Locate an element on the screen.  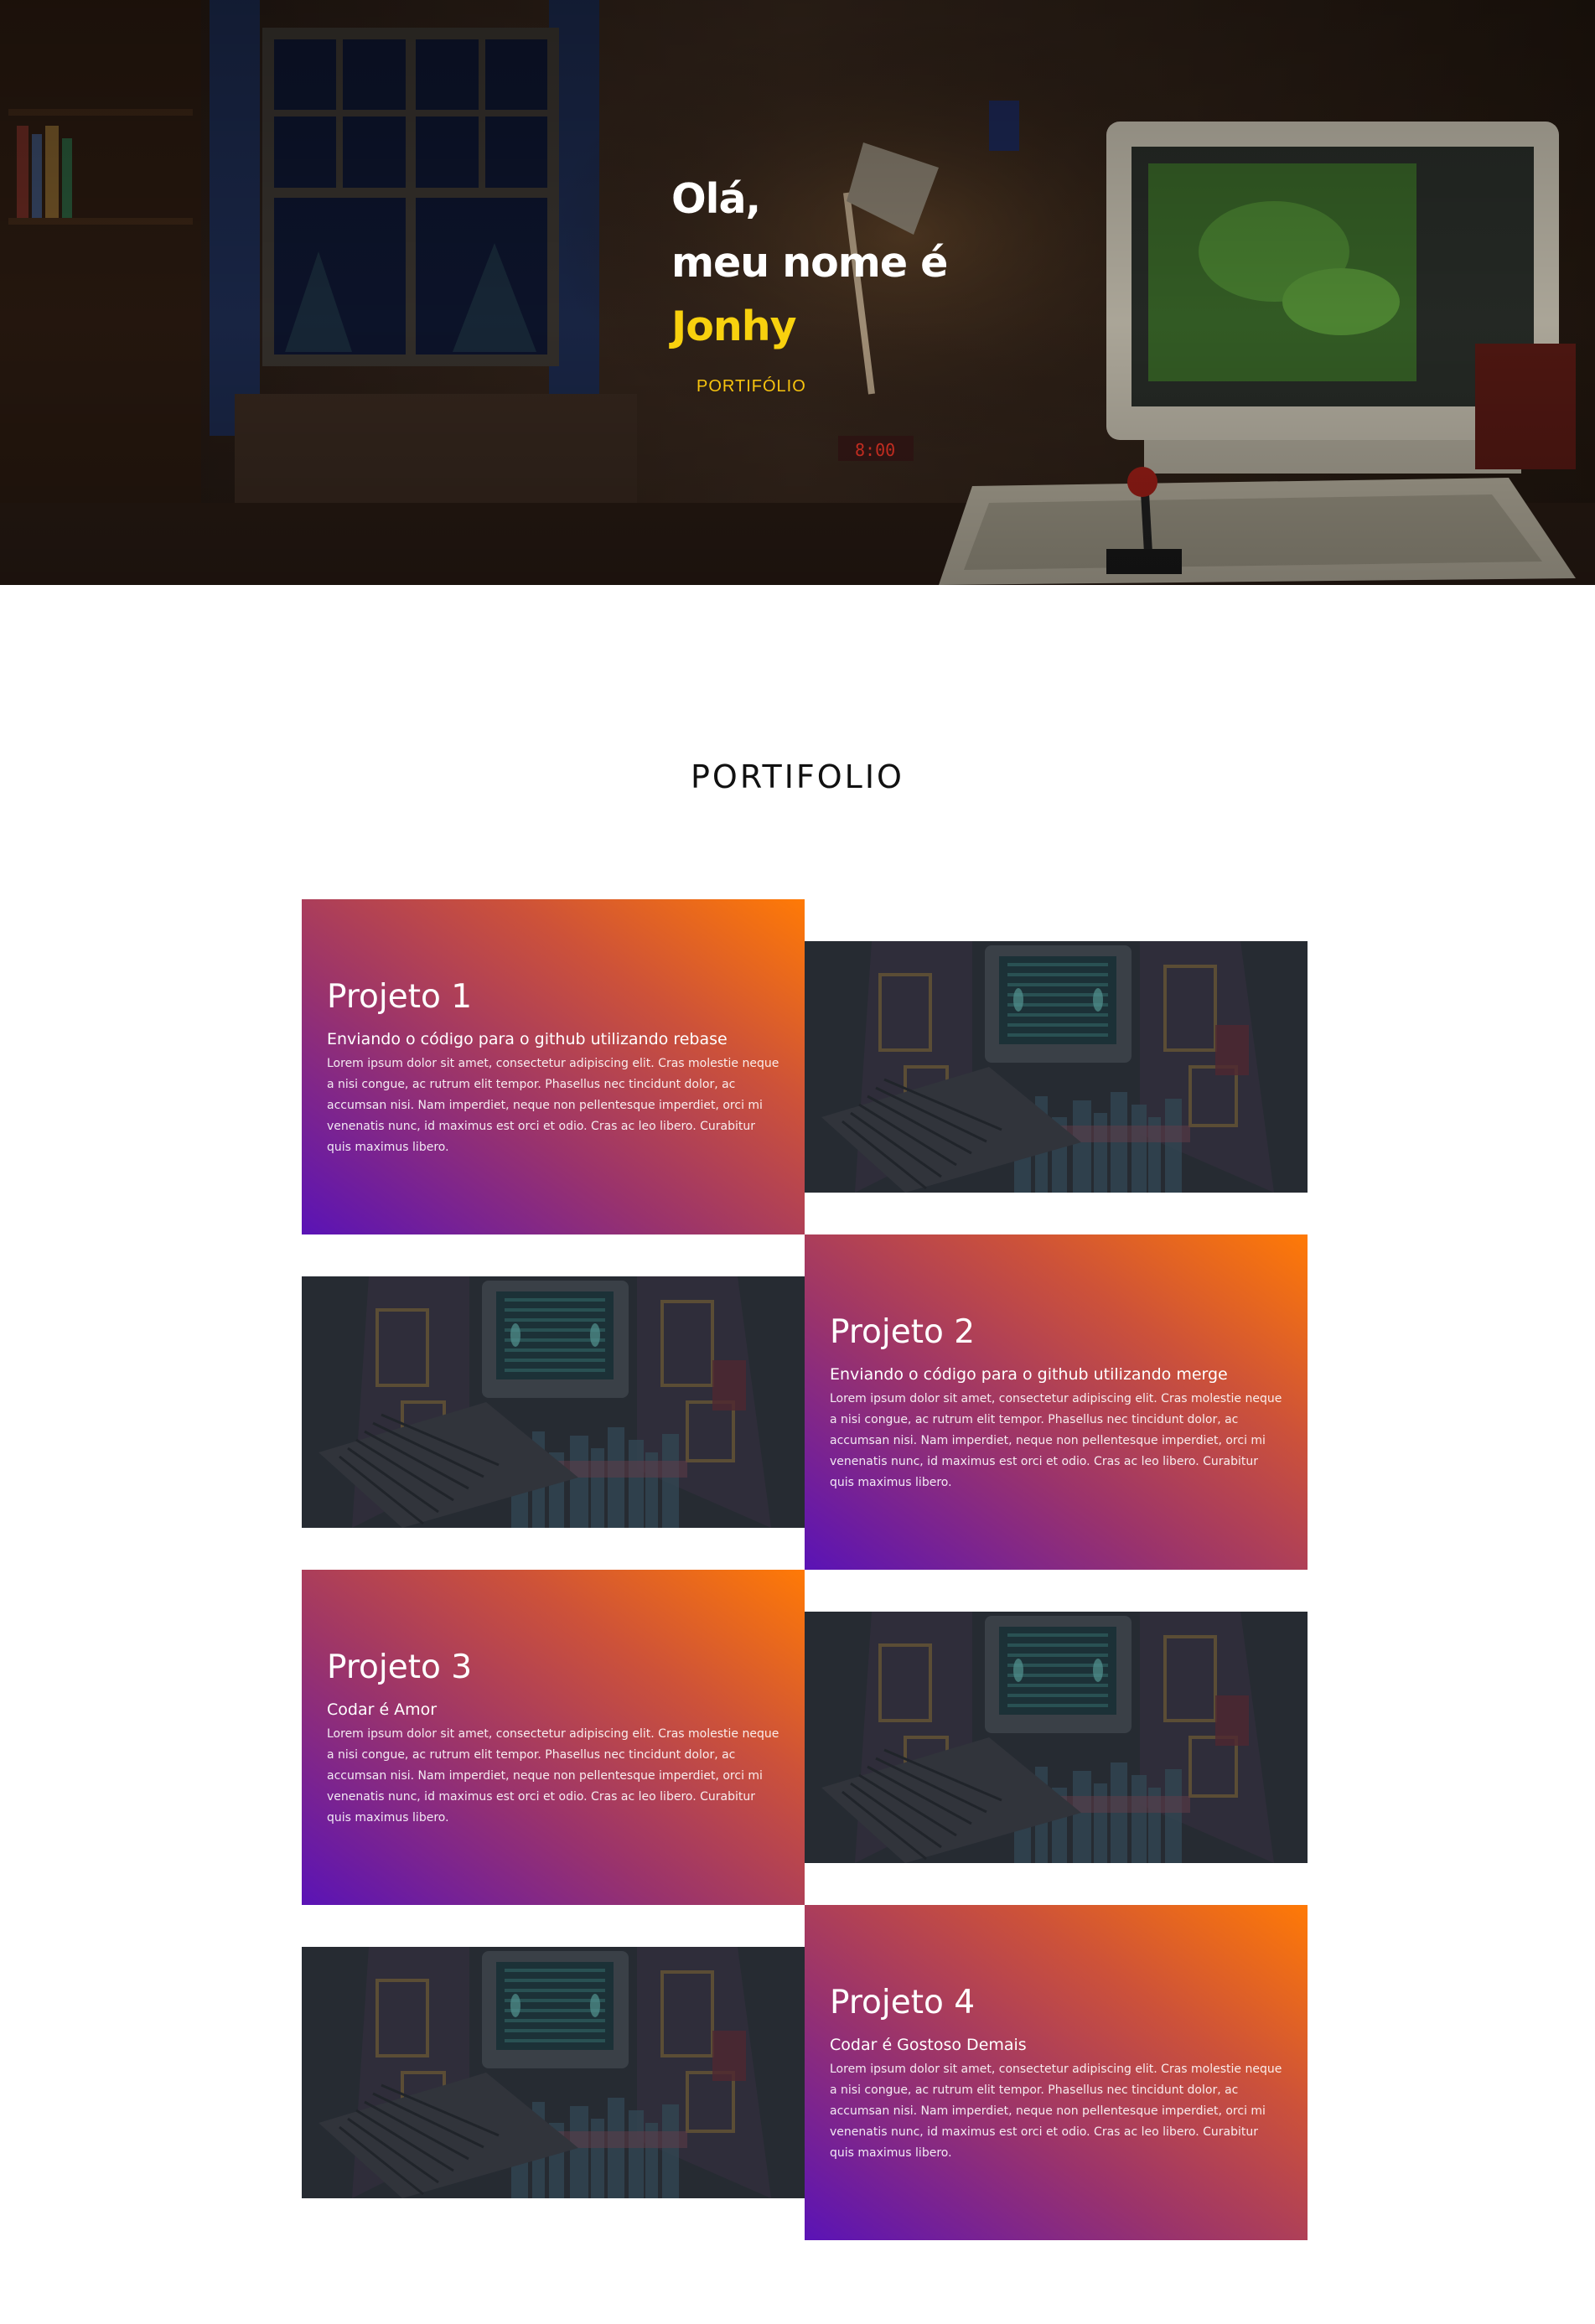
project-title: Projeto 2 is located at coordinates (903, 1332).